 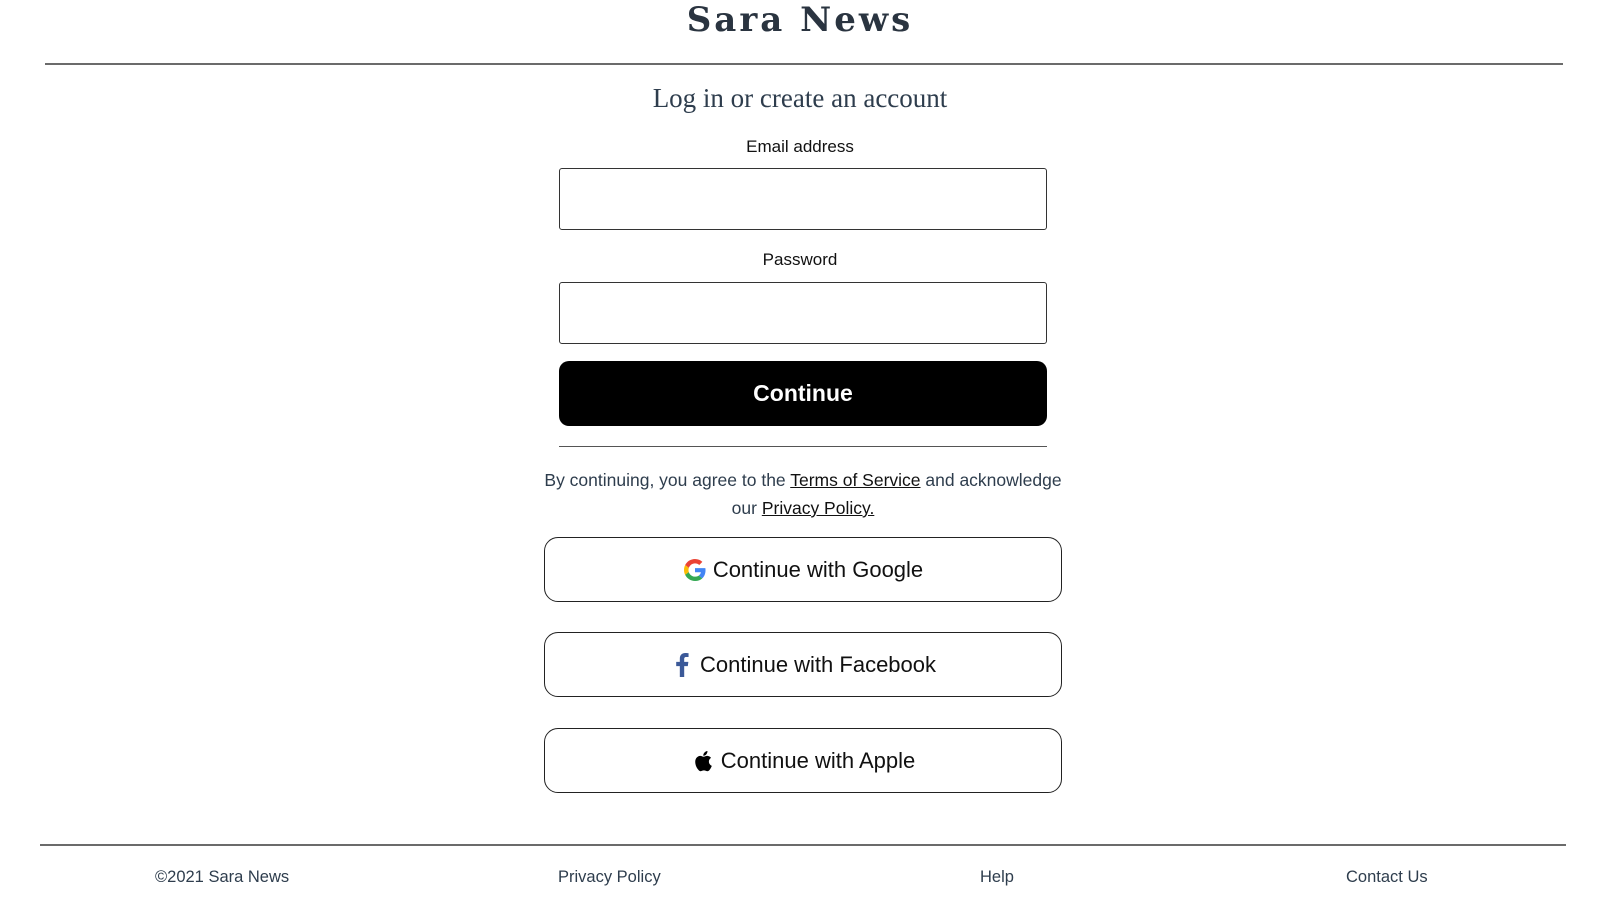 What do you see at coordinates (222, 877) in the screenshot?
I see `footer-copyright: ©2021 Sara News` at bounding box center [222, 877].